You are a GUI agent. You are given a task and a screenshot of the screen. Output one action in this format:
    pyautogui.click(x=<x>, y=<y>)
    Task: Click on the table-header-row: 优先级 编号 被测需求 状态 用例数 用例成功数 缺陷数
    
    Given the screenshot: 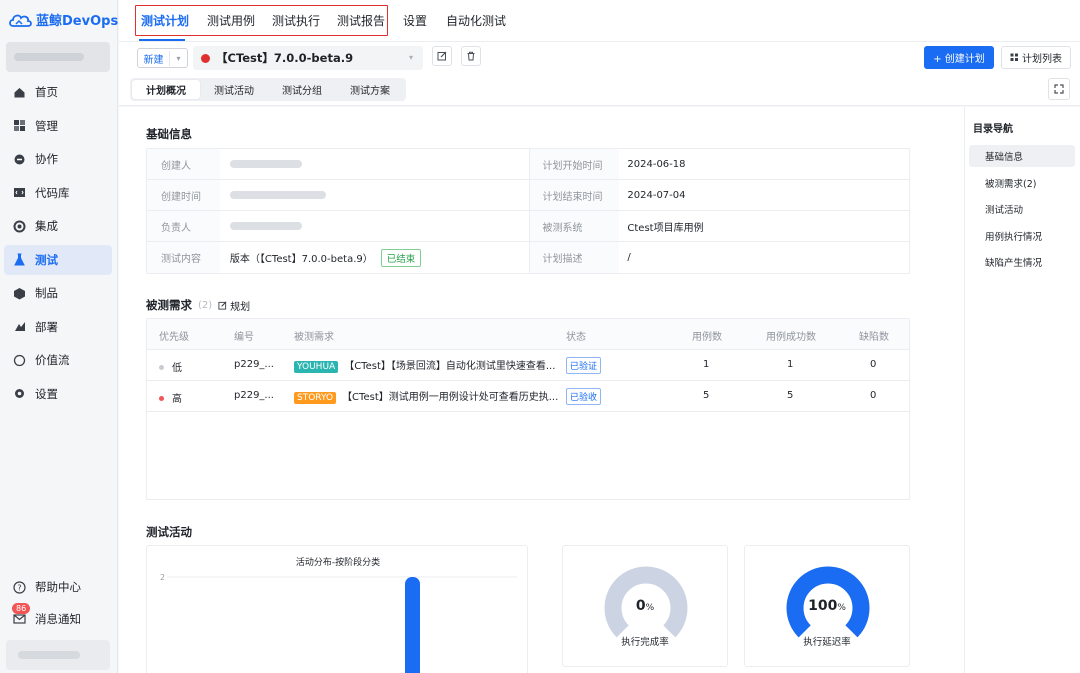 What is the action you would take?
    pyautogui.click(x=528, y=334)
    